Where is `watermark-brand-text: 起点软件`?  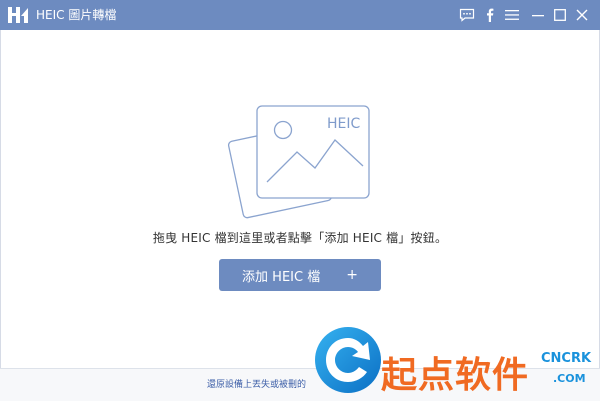
watermark-brand-text: 起点软件 is located at coordinates (455, 375).